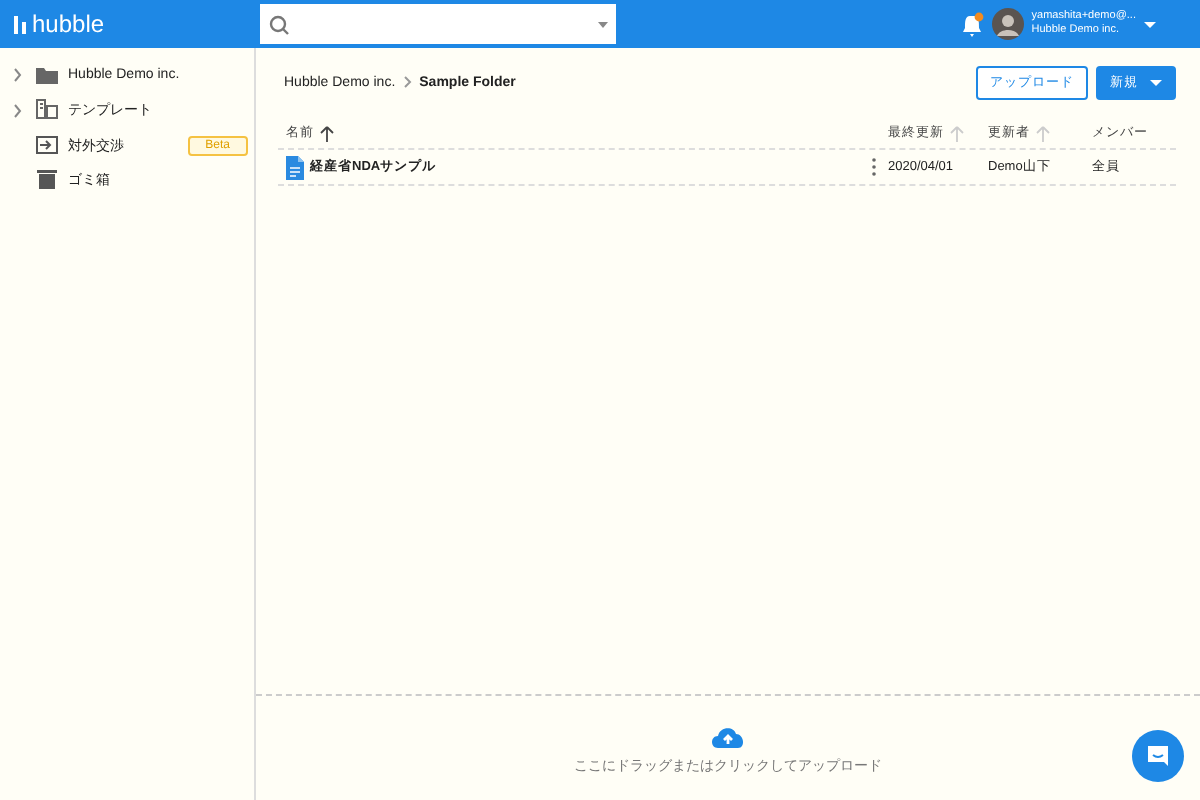 Image resolution: width=1200 pixels, height=800 pixels. I want to click on folder-icon, so click(47, 75).